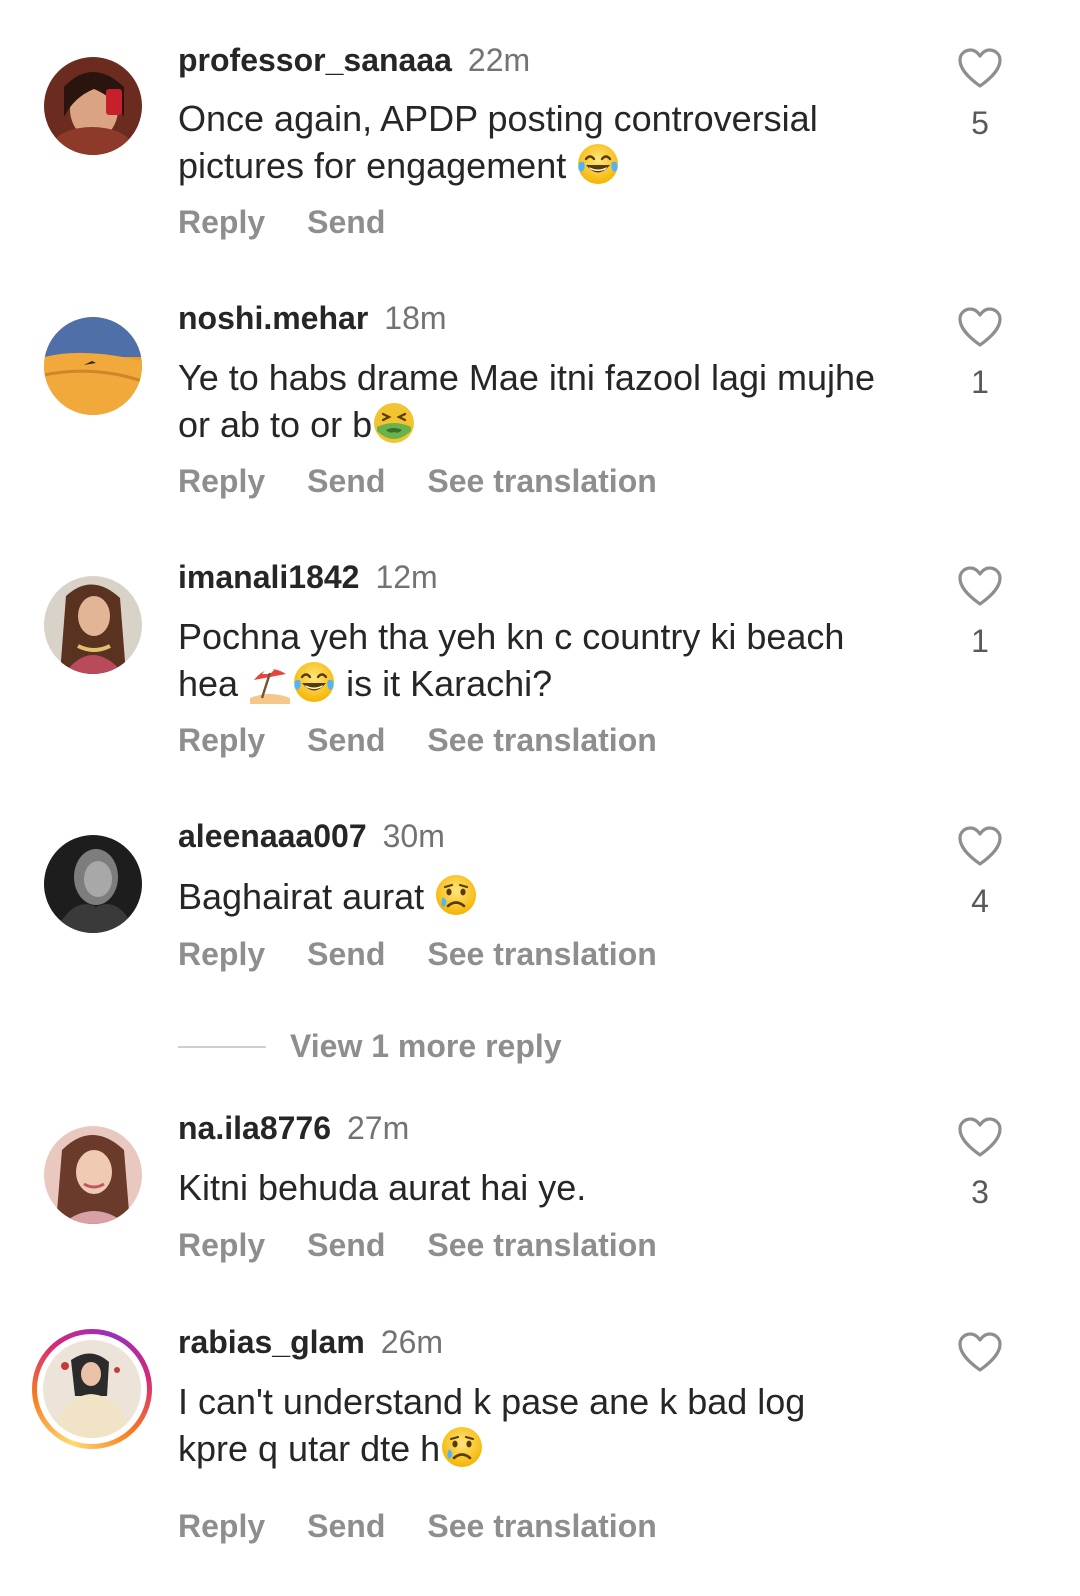 The image size is (1080, 1596). Describe the element at coordinates (412, 1342) in the screenshot. I see `timestamp: 26m` at that location.